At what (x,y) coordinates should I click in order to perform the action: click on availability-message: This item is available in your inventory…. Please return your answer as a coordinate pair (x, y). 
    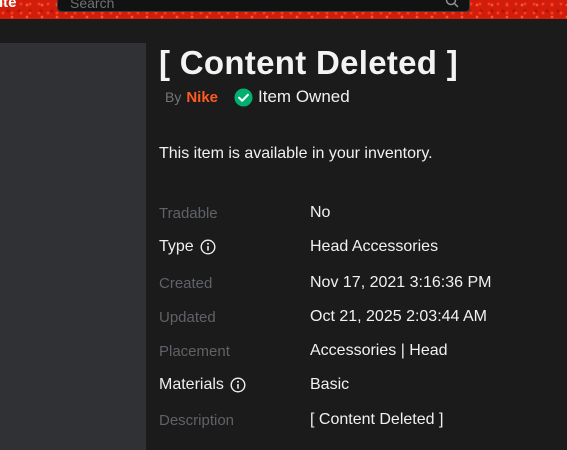
    Looking at the image, I should click on (296, 153).